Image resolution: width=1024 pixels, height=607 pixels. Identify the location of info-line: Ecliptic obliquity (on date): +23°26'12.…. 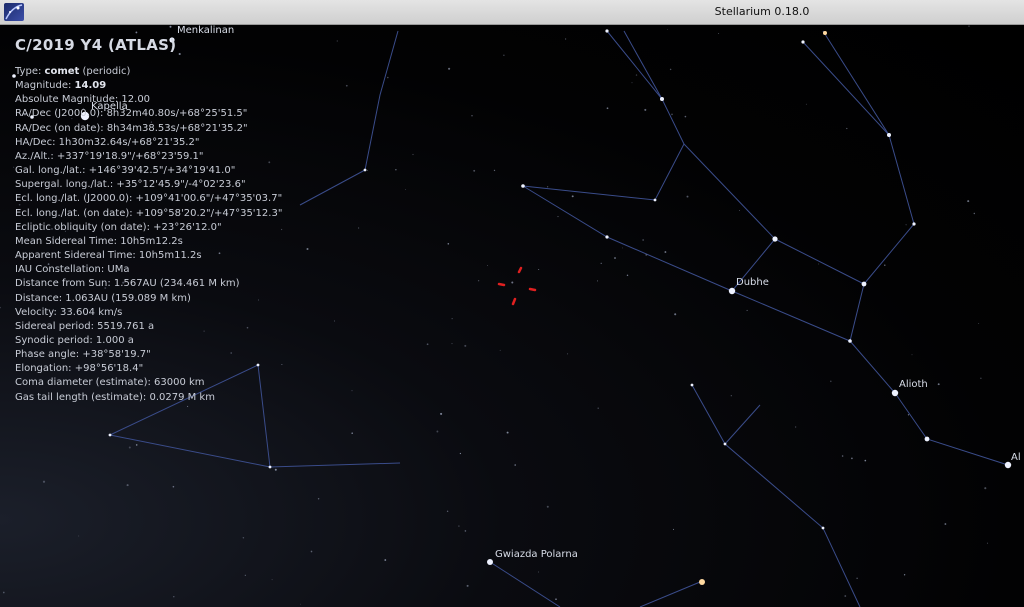
(118, 227).